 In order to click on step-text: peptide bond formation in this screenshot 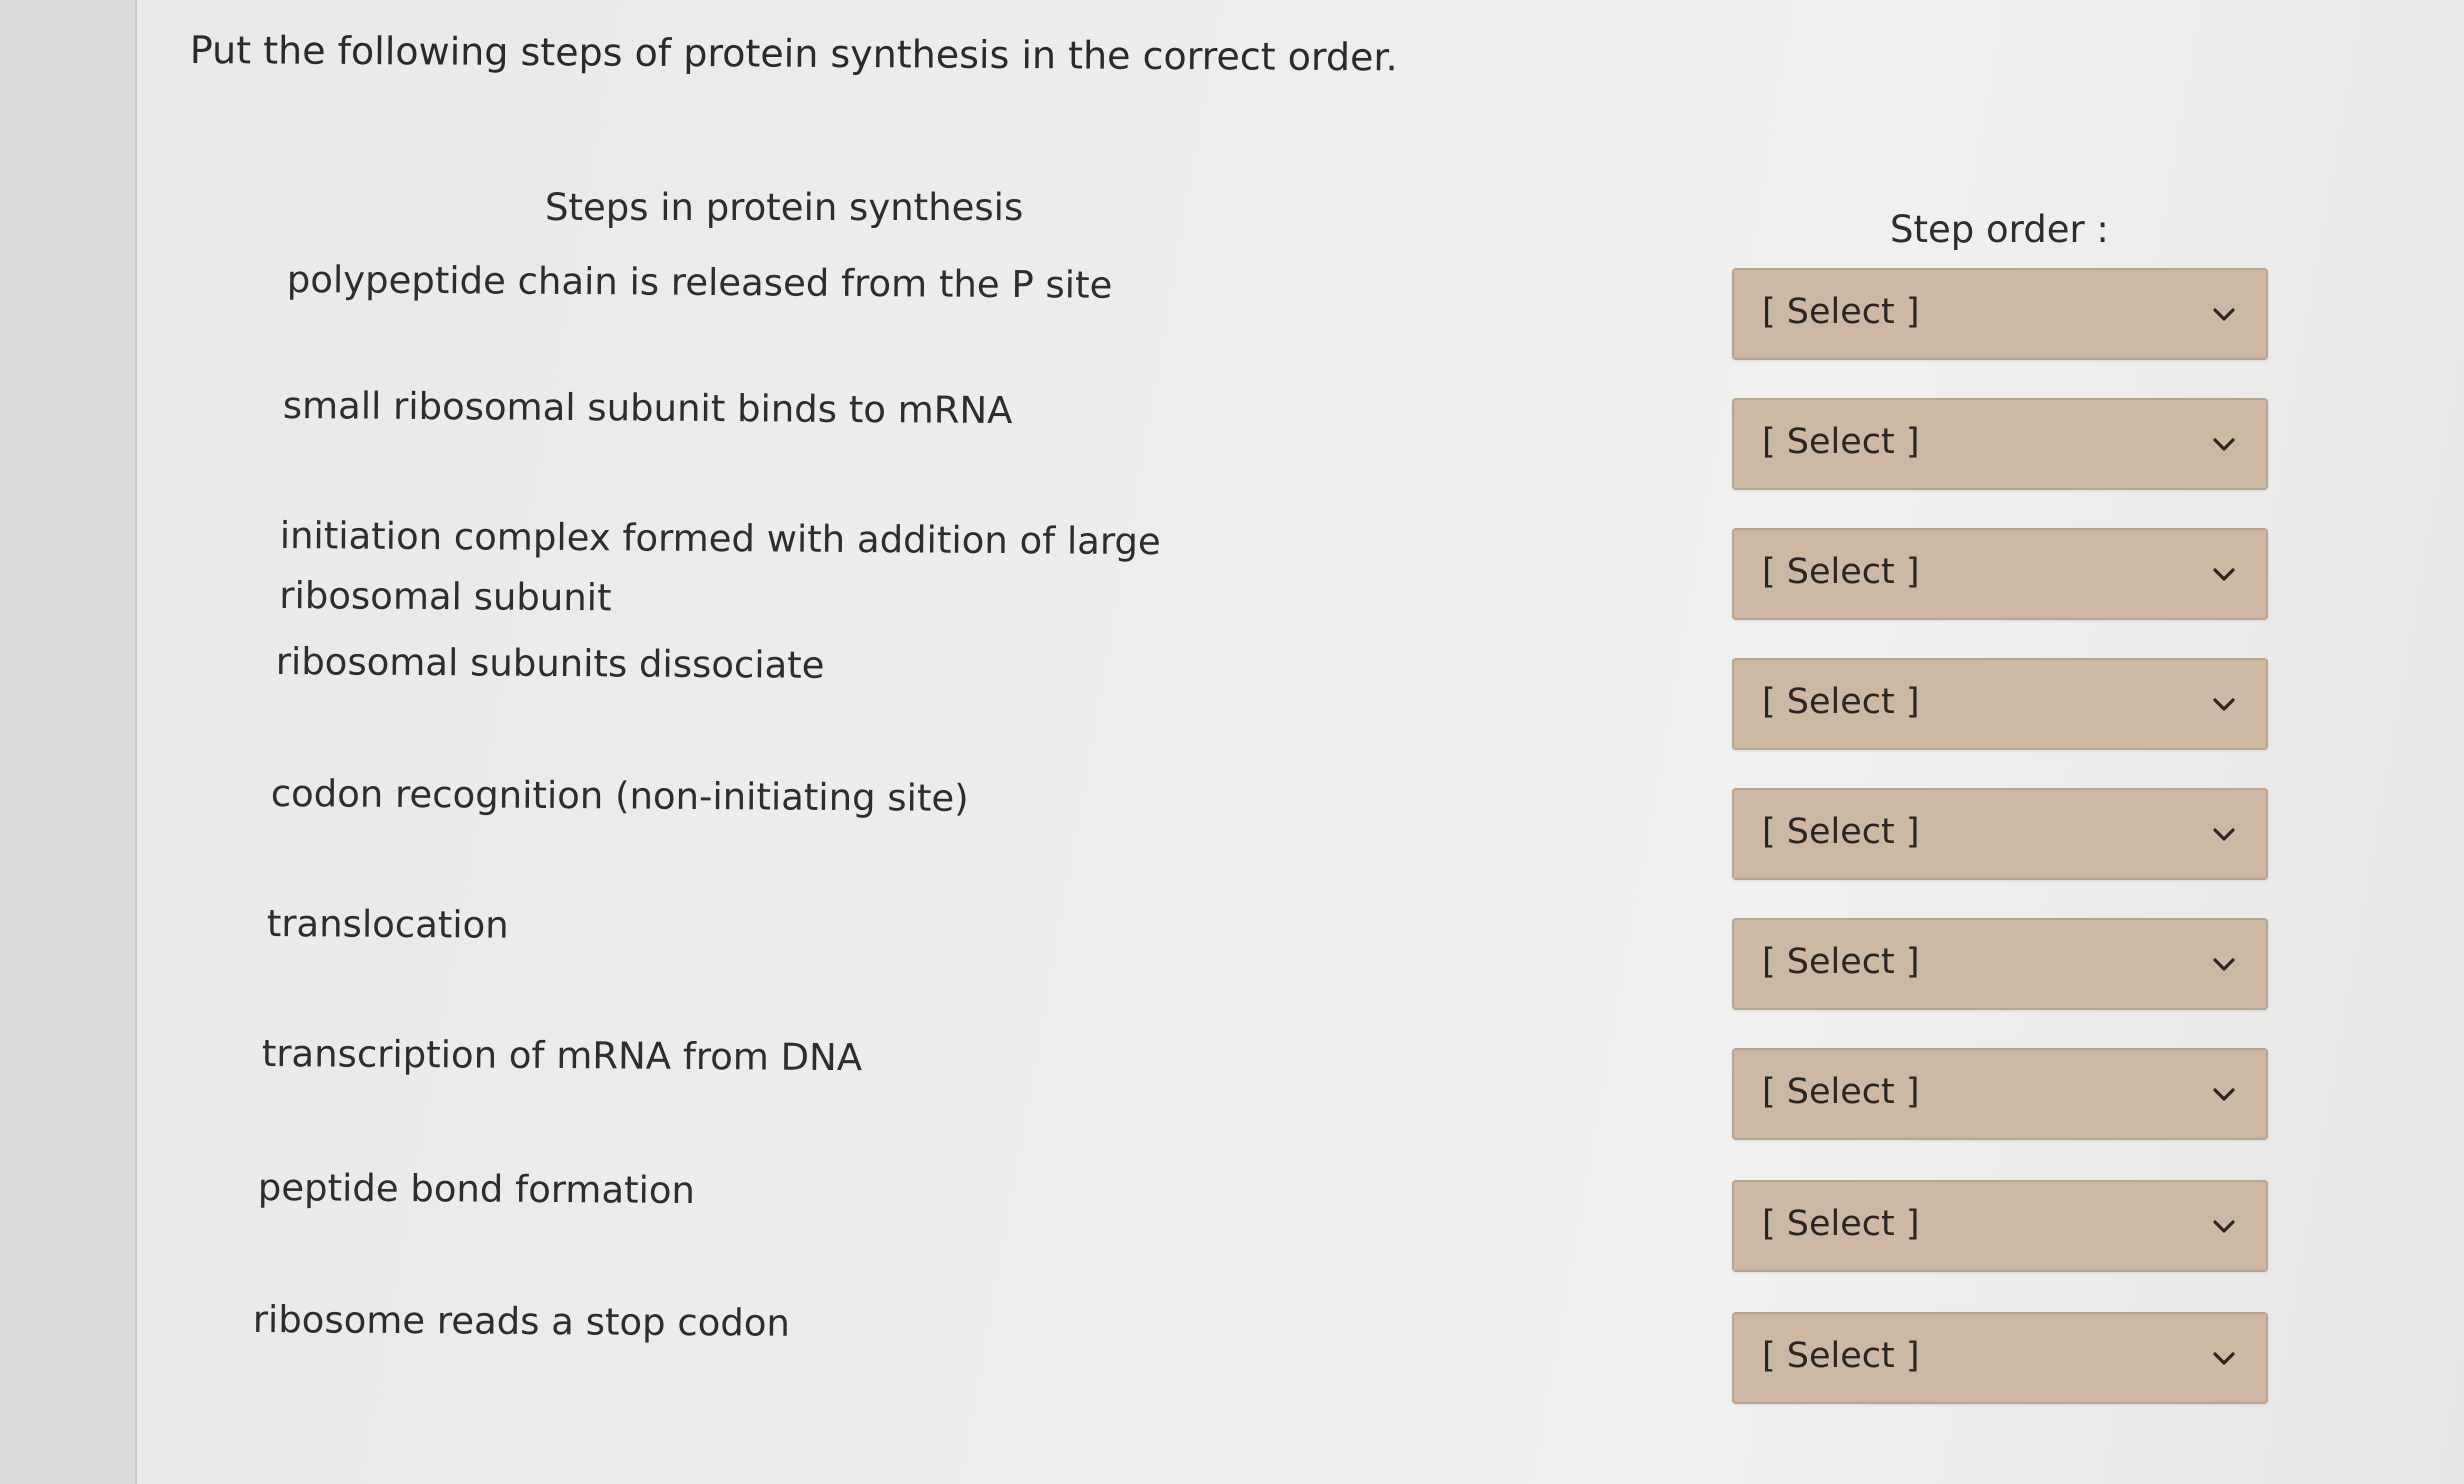, I will do `click(476, 1189)`.